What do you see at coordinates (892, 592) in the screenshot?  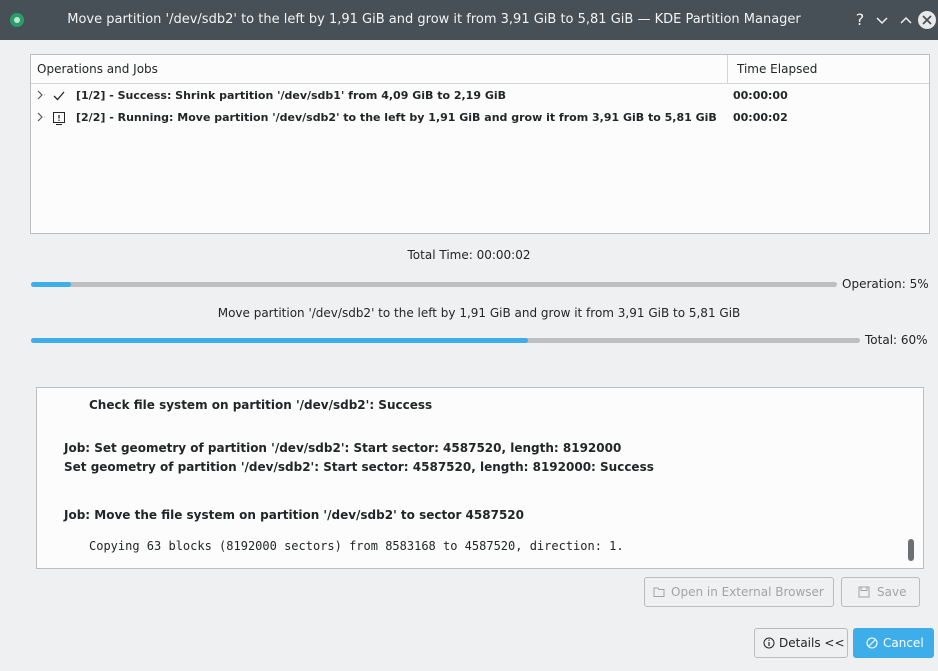 I see `save-label: Save` at bounding box center [892, 592].